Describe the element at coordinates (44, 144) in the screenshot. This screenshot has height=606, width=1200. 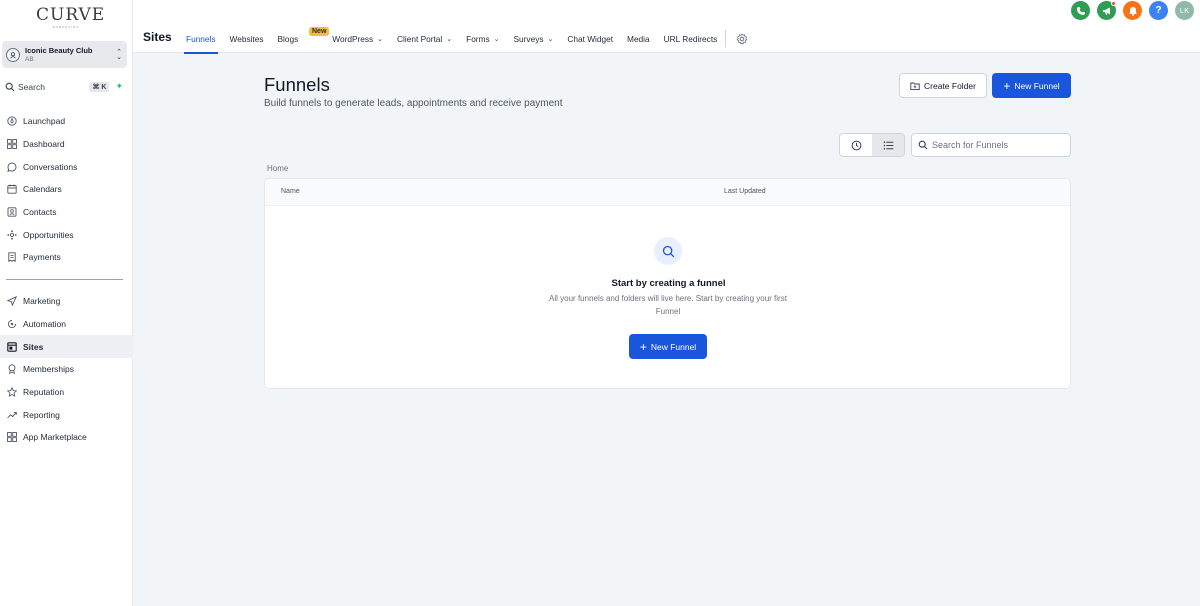
I see `sidebar-item-label: Dashboard` at that location.